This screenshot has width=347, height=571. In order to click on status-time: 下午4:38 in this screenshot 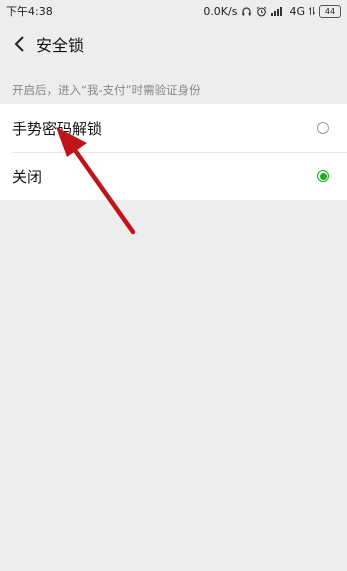, I will do `click(29, 11)`.